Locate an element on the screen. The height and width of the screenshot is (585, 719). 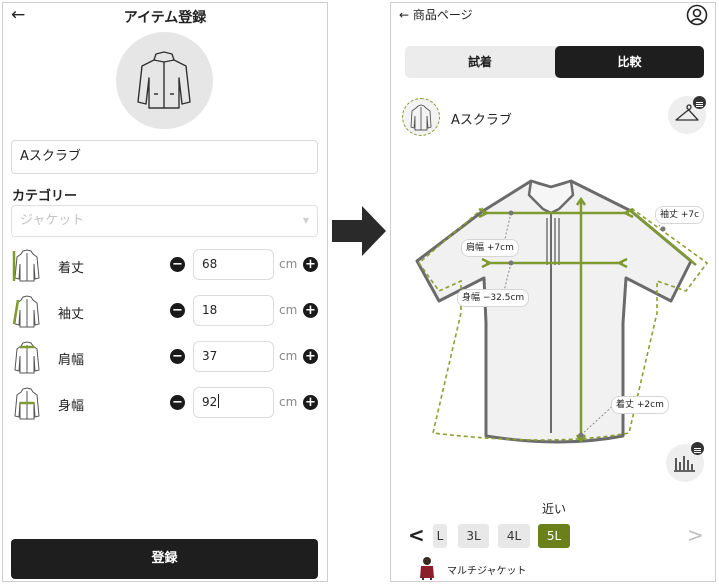
hanger-settings-button is located at coordinates (687, 115).